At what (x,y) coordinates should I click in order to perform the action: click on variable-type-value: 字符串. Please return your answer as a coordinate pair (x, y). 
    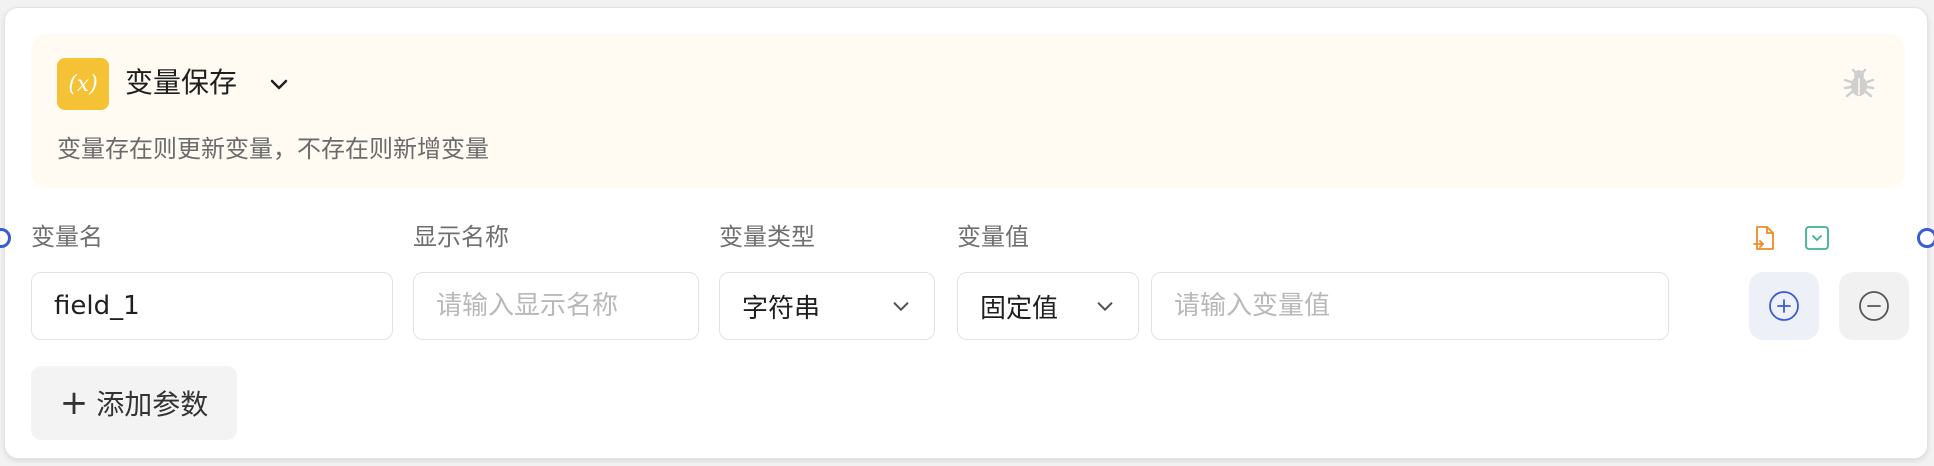
    Looking at the image, I should click on (781, 308).